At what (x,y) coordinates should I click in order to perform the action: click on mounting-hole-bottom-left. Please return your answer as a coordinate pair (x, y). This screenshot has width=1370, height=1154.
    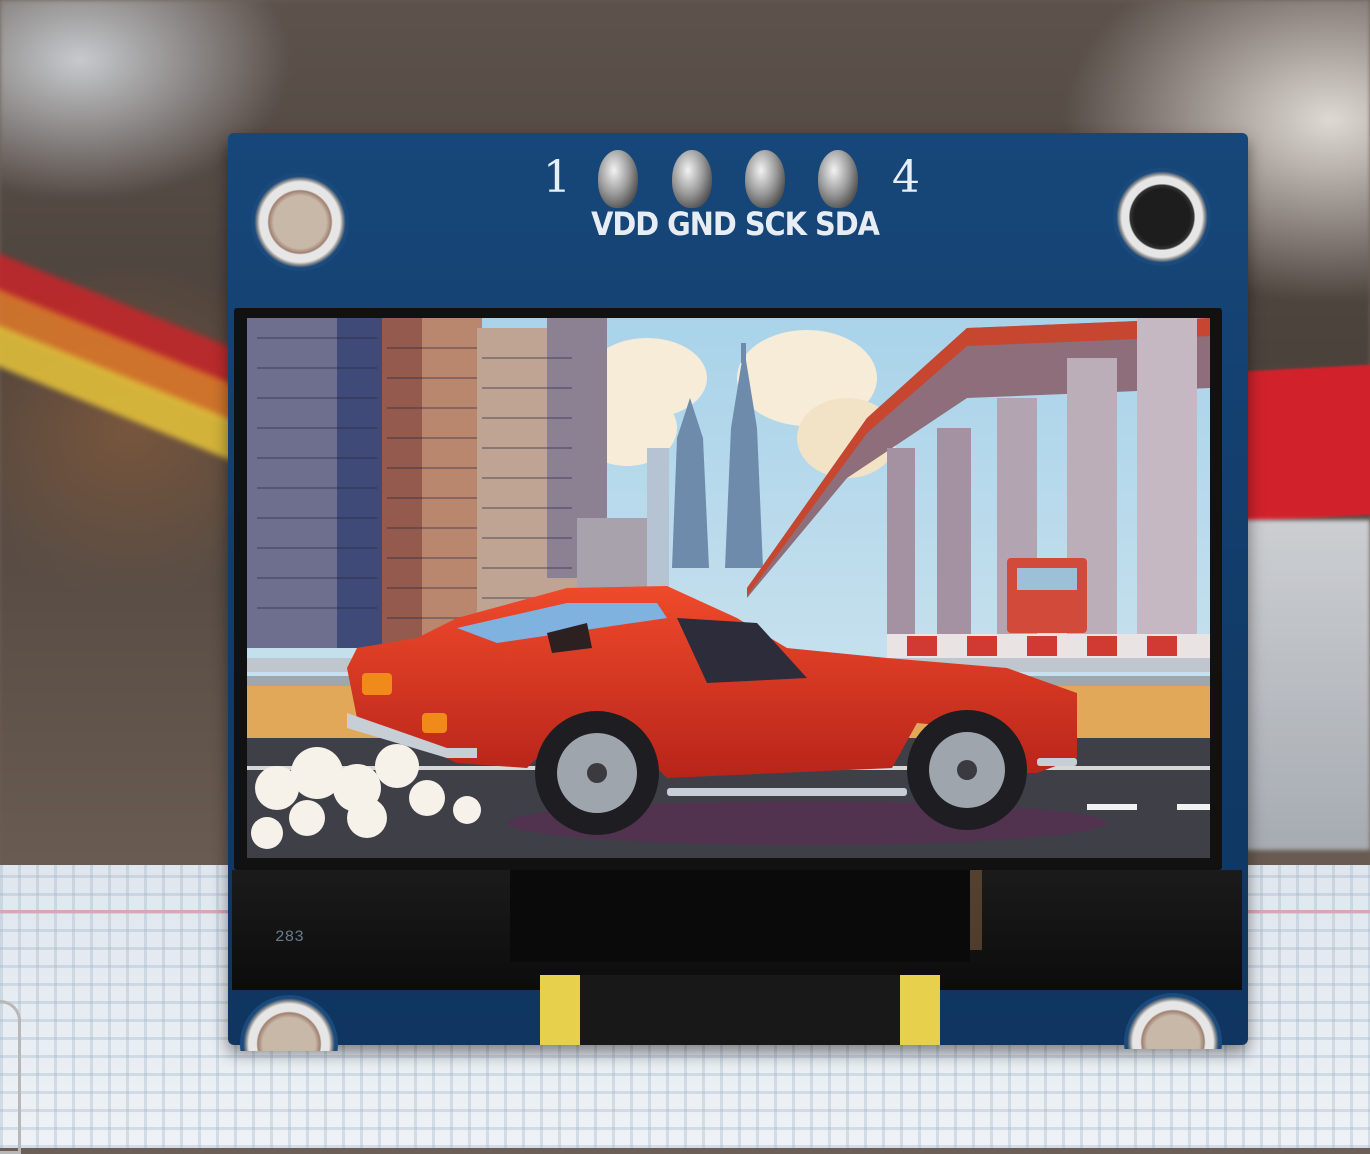
    Looking at the image, I should click on (289, 1023).